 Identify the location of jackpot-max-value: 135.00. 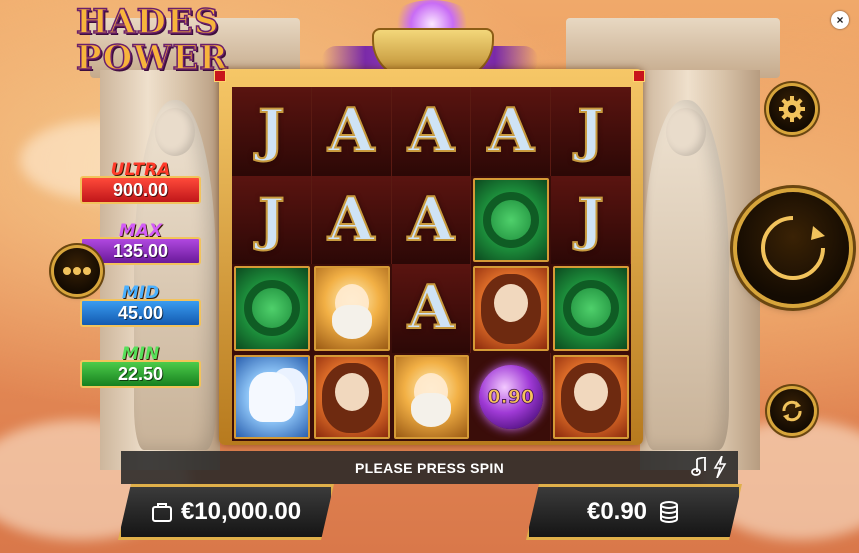
(140, 250).